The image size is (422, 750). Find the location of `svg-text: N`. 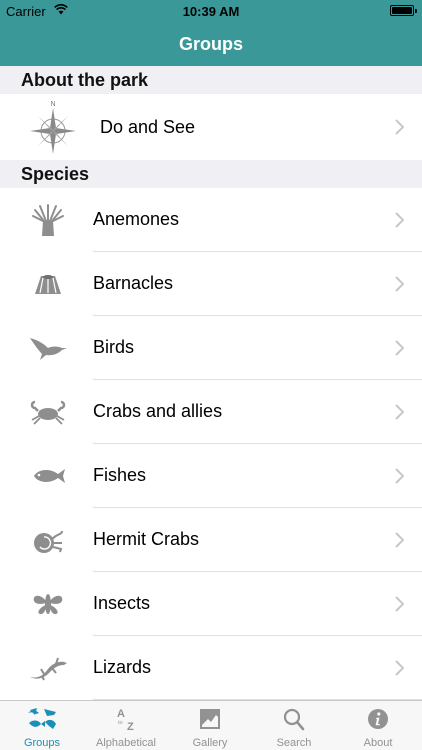

svg-text: N is located at coordinates (52, 104).